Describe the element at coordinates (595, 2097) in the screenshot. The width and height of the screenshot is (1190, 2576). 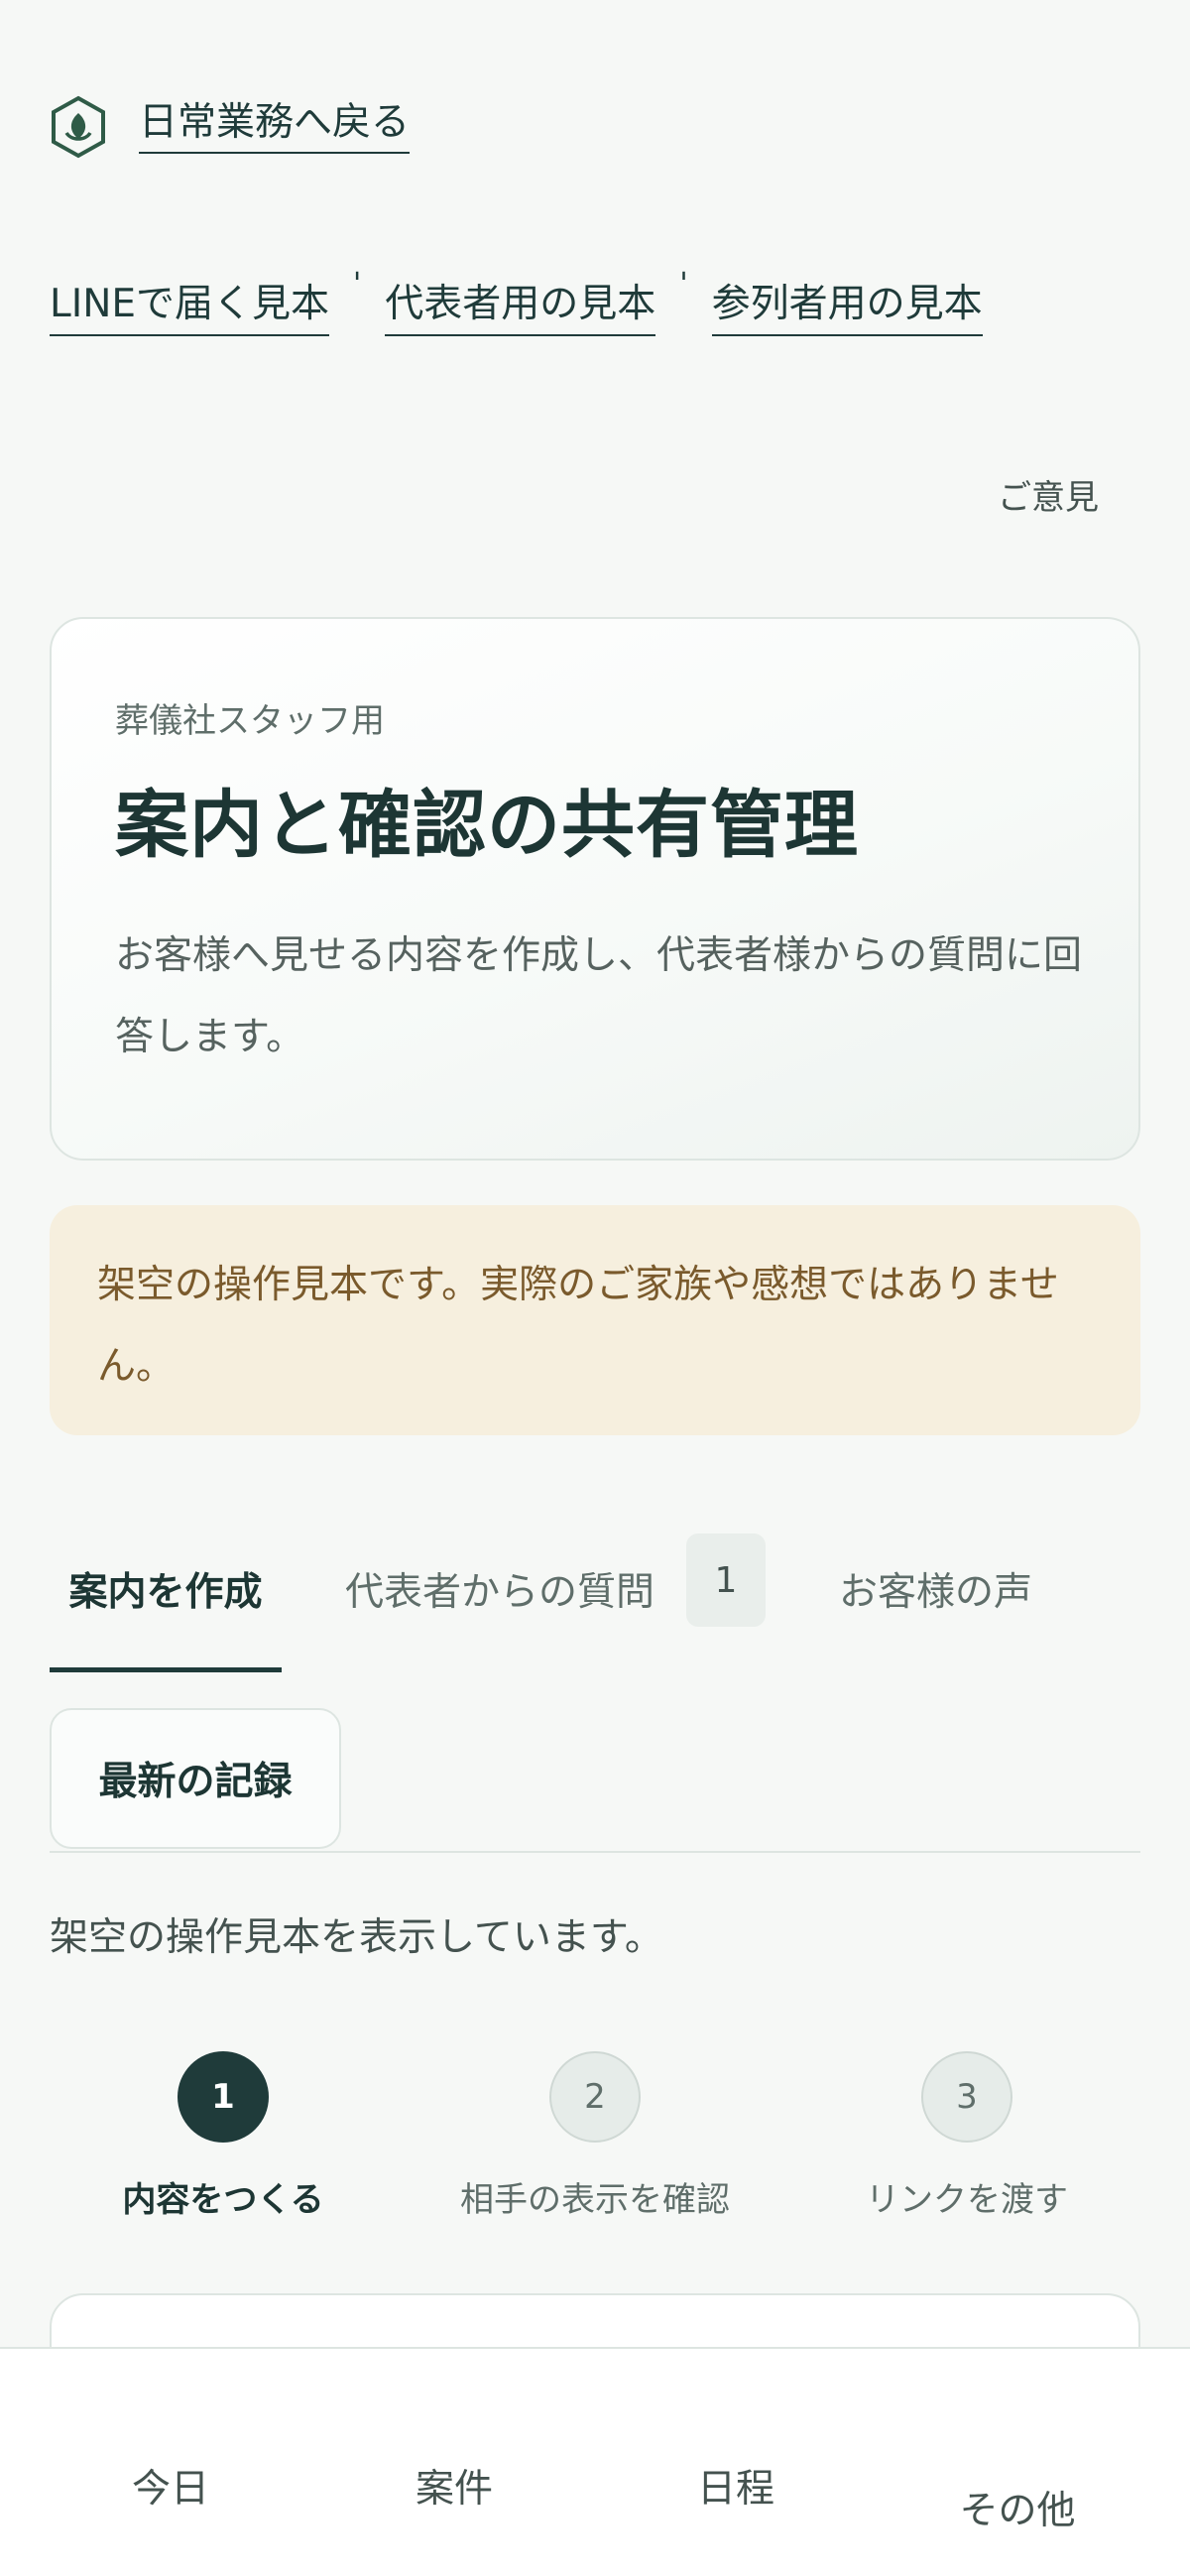
I see `step-number: 2` at that location.